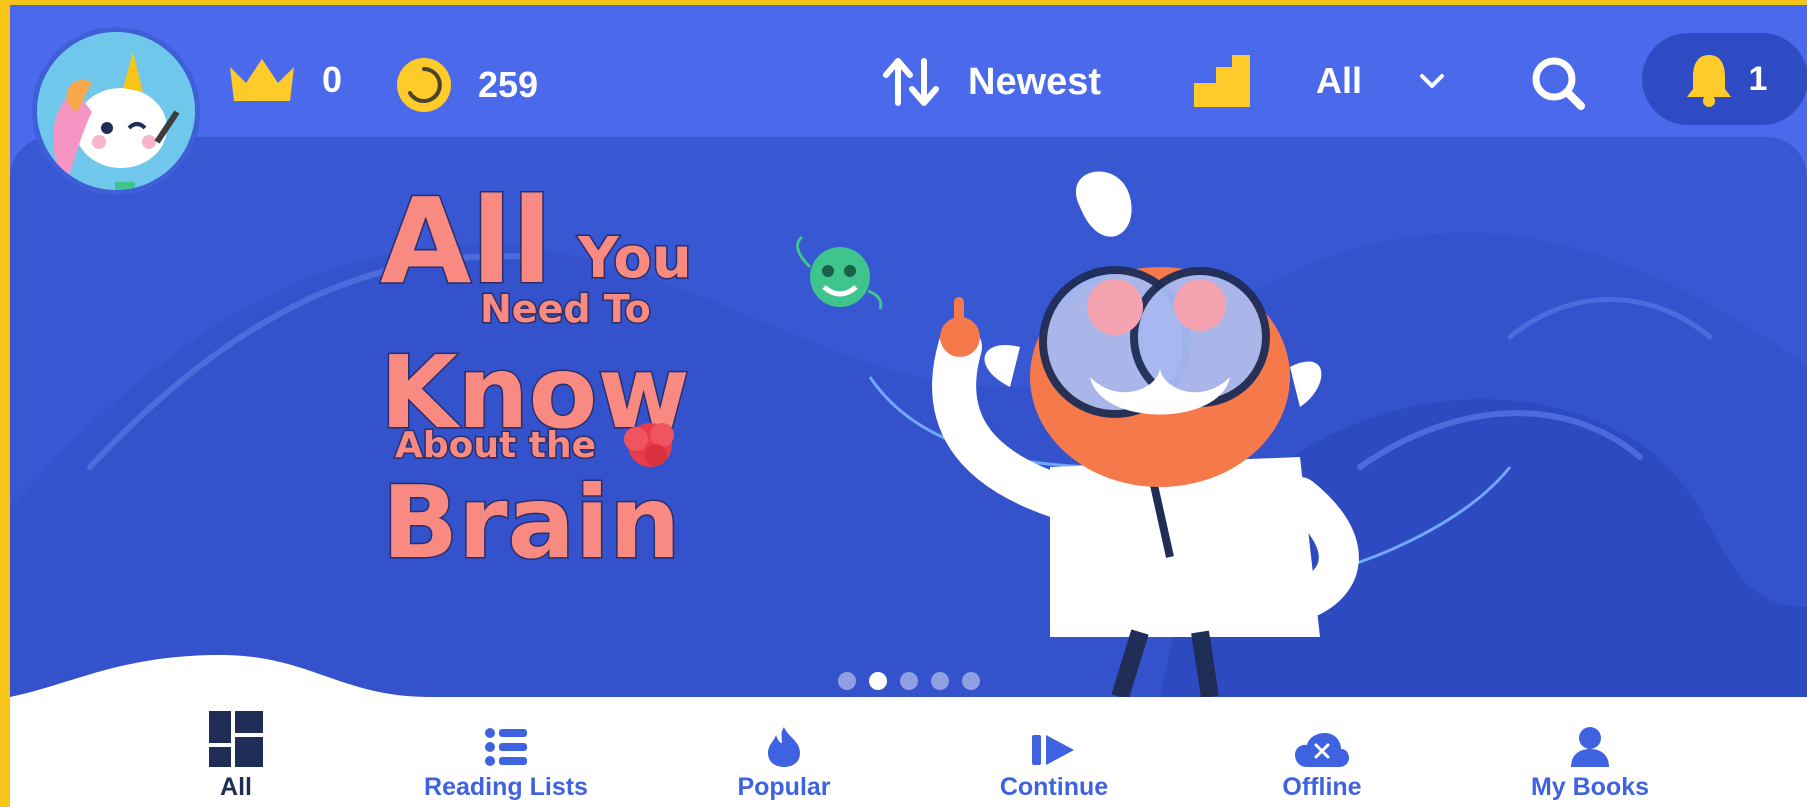  I want to click on coins-counter: 259, so click(467, 85).